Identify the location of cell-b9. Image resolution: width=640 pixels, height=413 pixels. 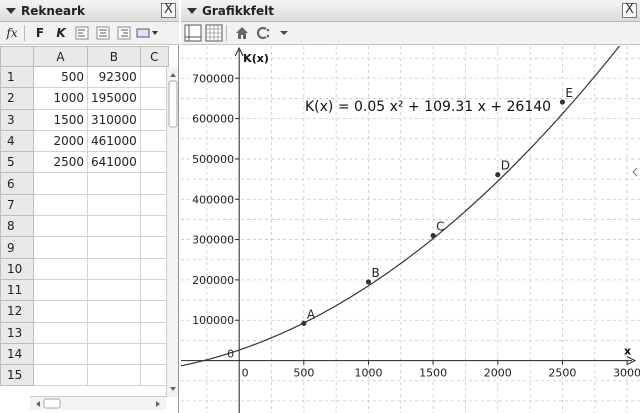
(114, 247).